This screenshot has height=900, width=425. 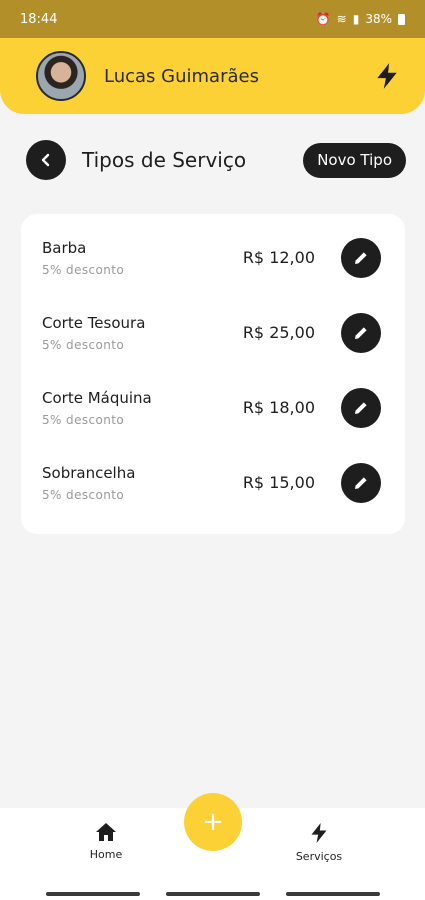 I want to click on service-name: Sobrancelha, so click(x=89, y=472).